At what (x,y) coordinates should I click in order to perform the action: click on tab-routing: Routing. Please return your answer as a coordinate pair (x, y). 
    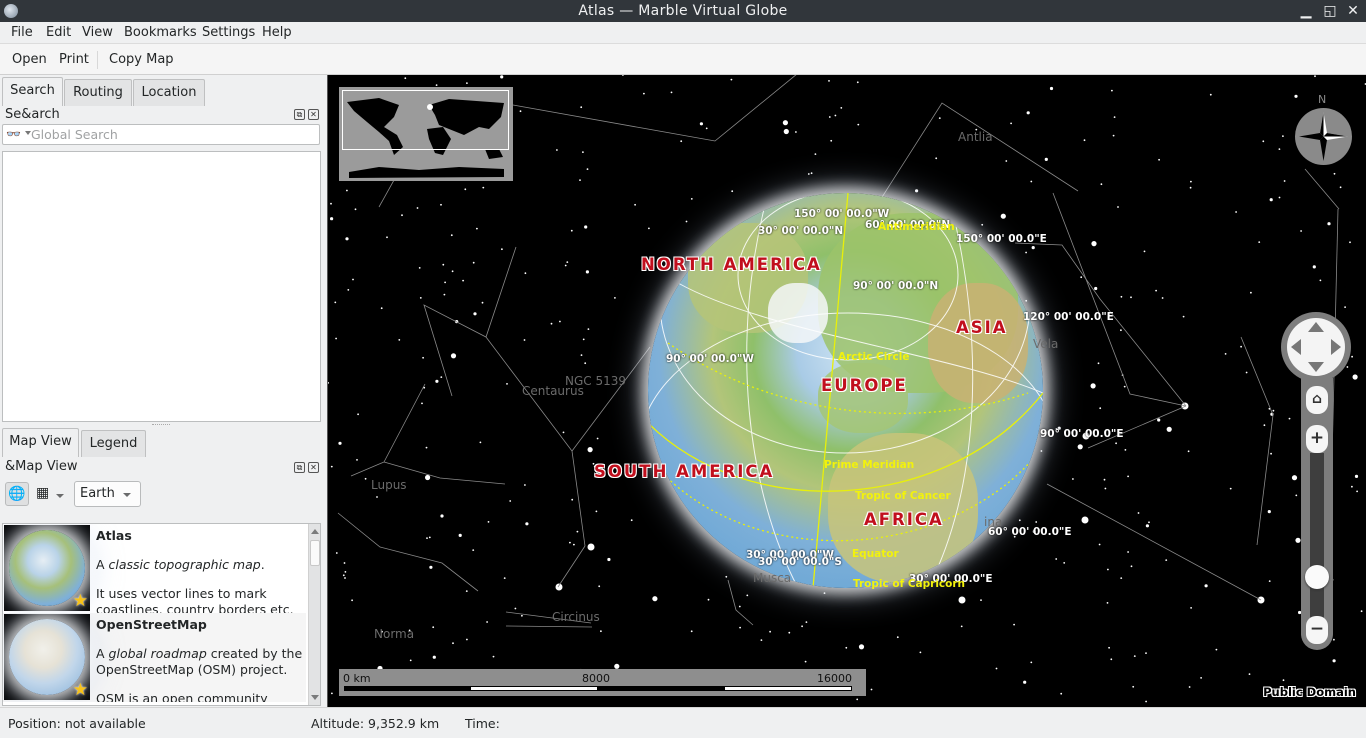
    Looking at the image, I should click on (98, 92).